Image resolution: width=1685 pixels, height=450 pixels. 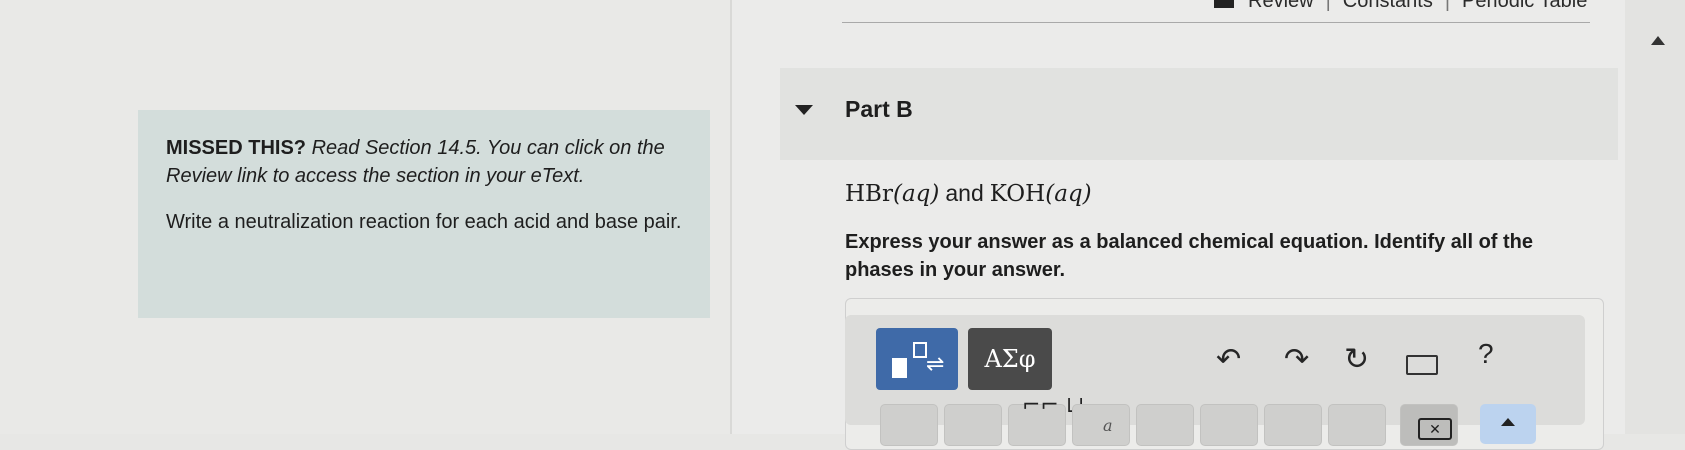 What do you see at coordinates (1655, 217) in the screenshot?
I see `scrollbar` at bounding box center [1655, 217].